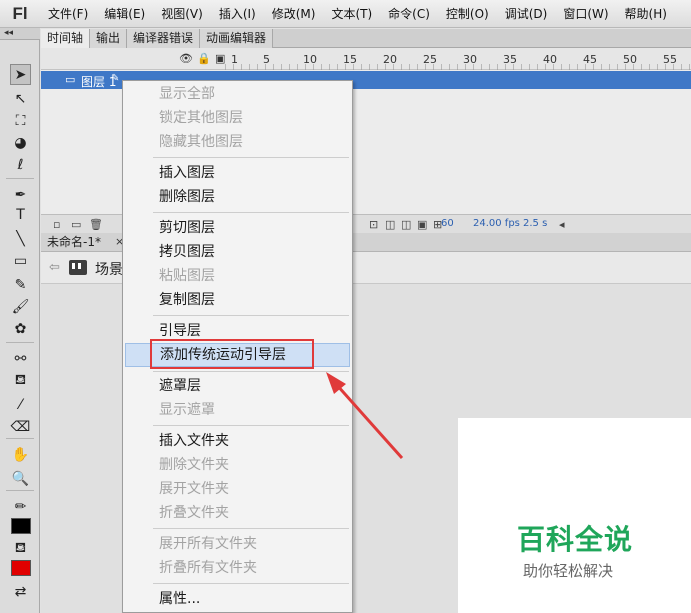 Image resolution: width=691 pixels, height=613 pixels. Describe the element at coordinates (369, 421) in the screenshot. I see `annotation-arrow-shaft` at that location.